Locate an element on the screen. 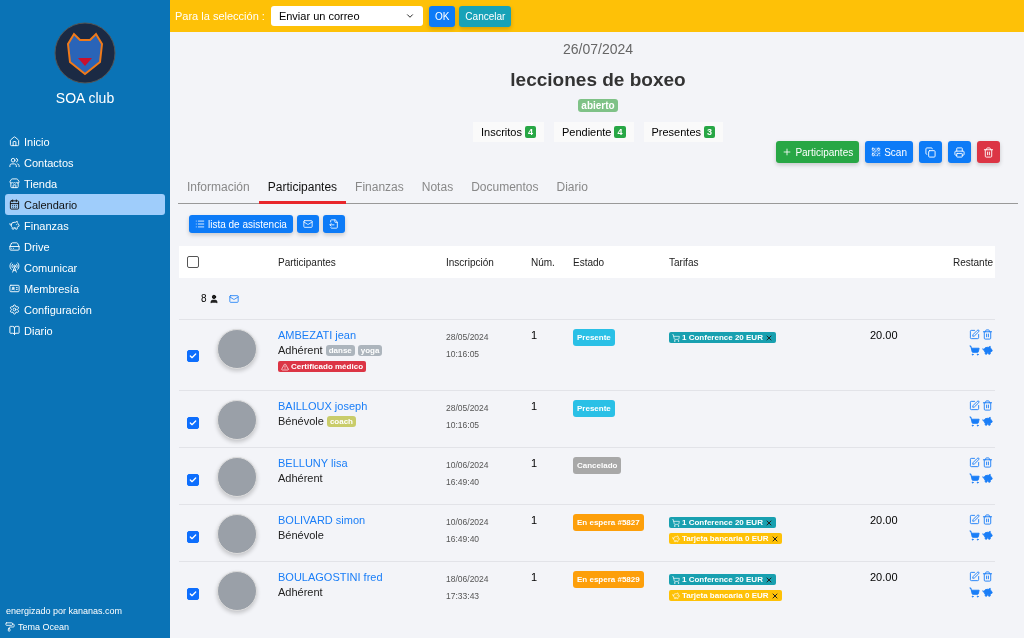 This screenshot has height=638, width=1024. status-badge: Presente is located at coordinates (594, 408).